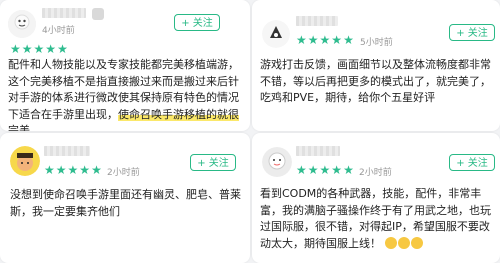 The height and width of the screenshot is (263, 500). I want to click on review-text: 没想到使命召唤手游里面还有幽灵、肥皂、普莱斯，我一定要集齐他们, so click(125, 203).